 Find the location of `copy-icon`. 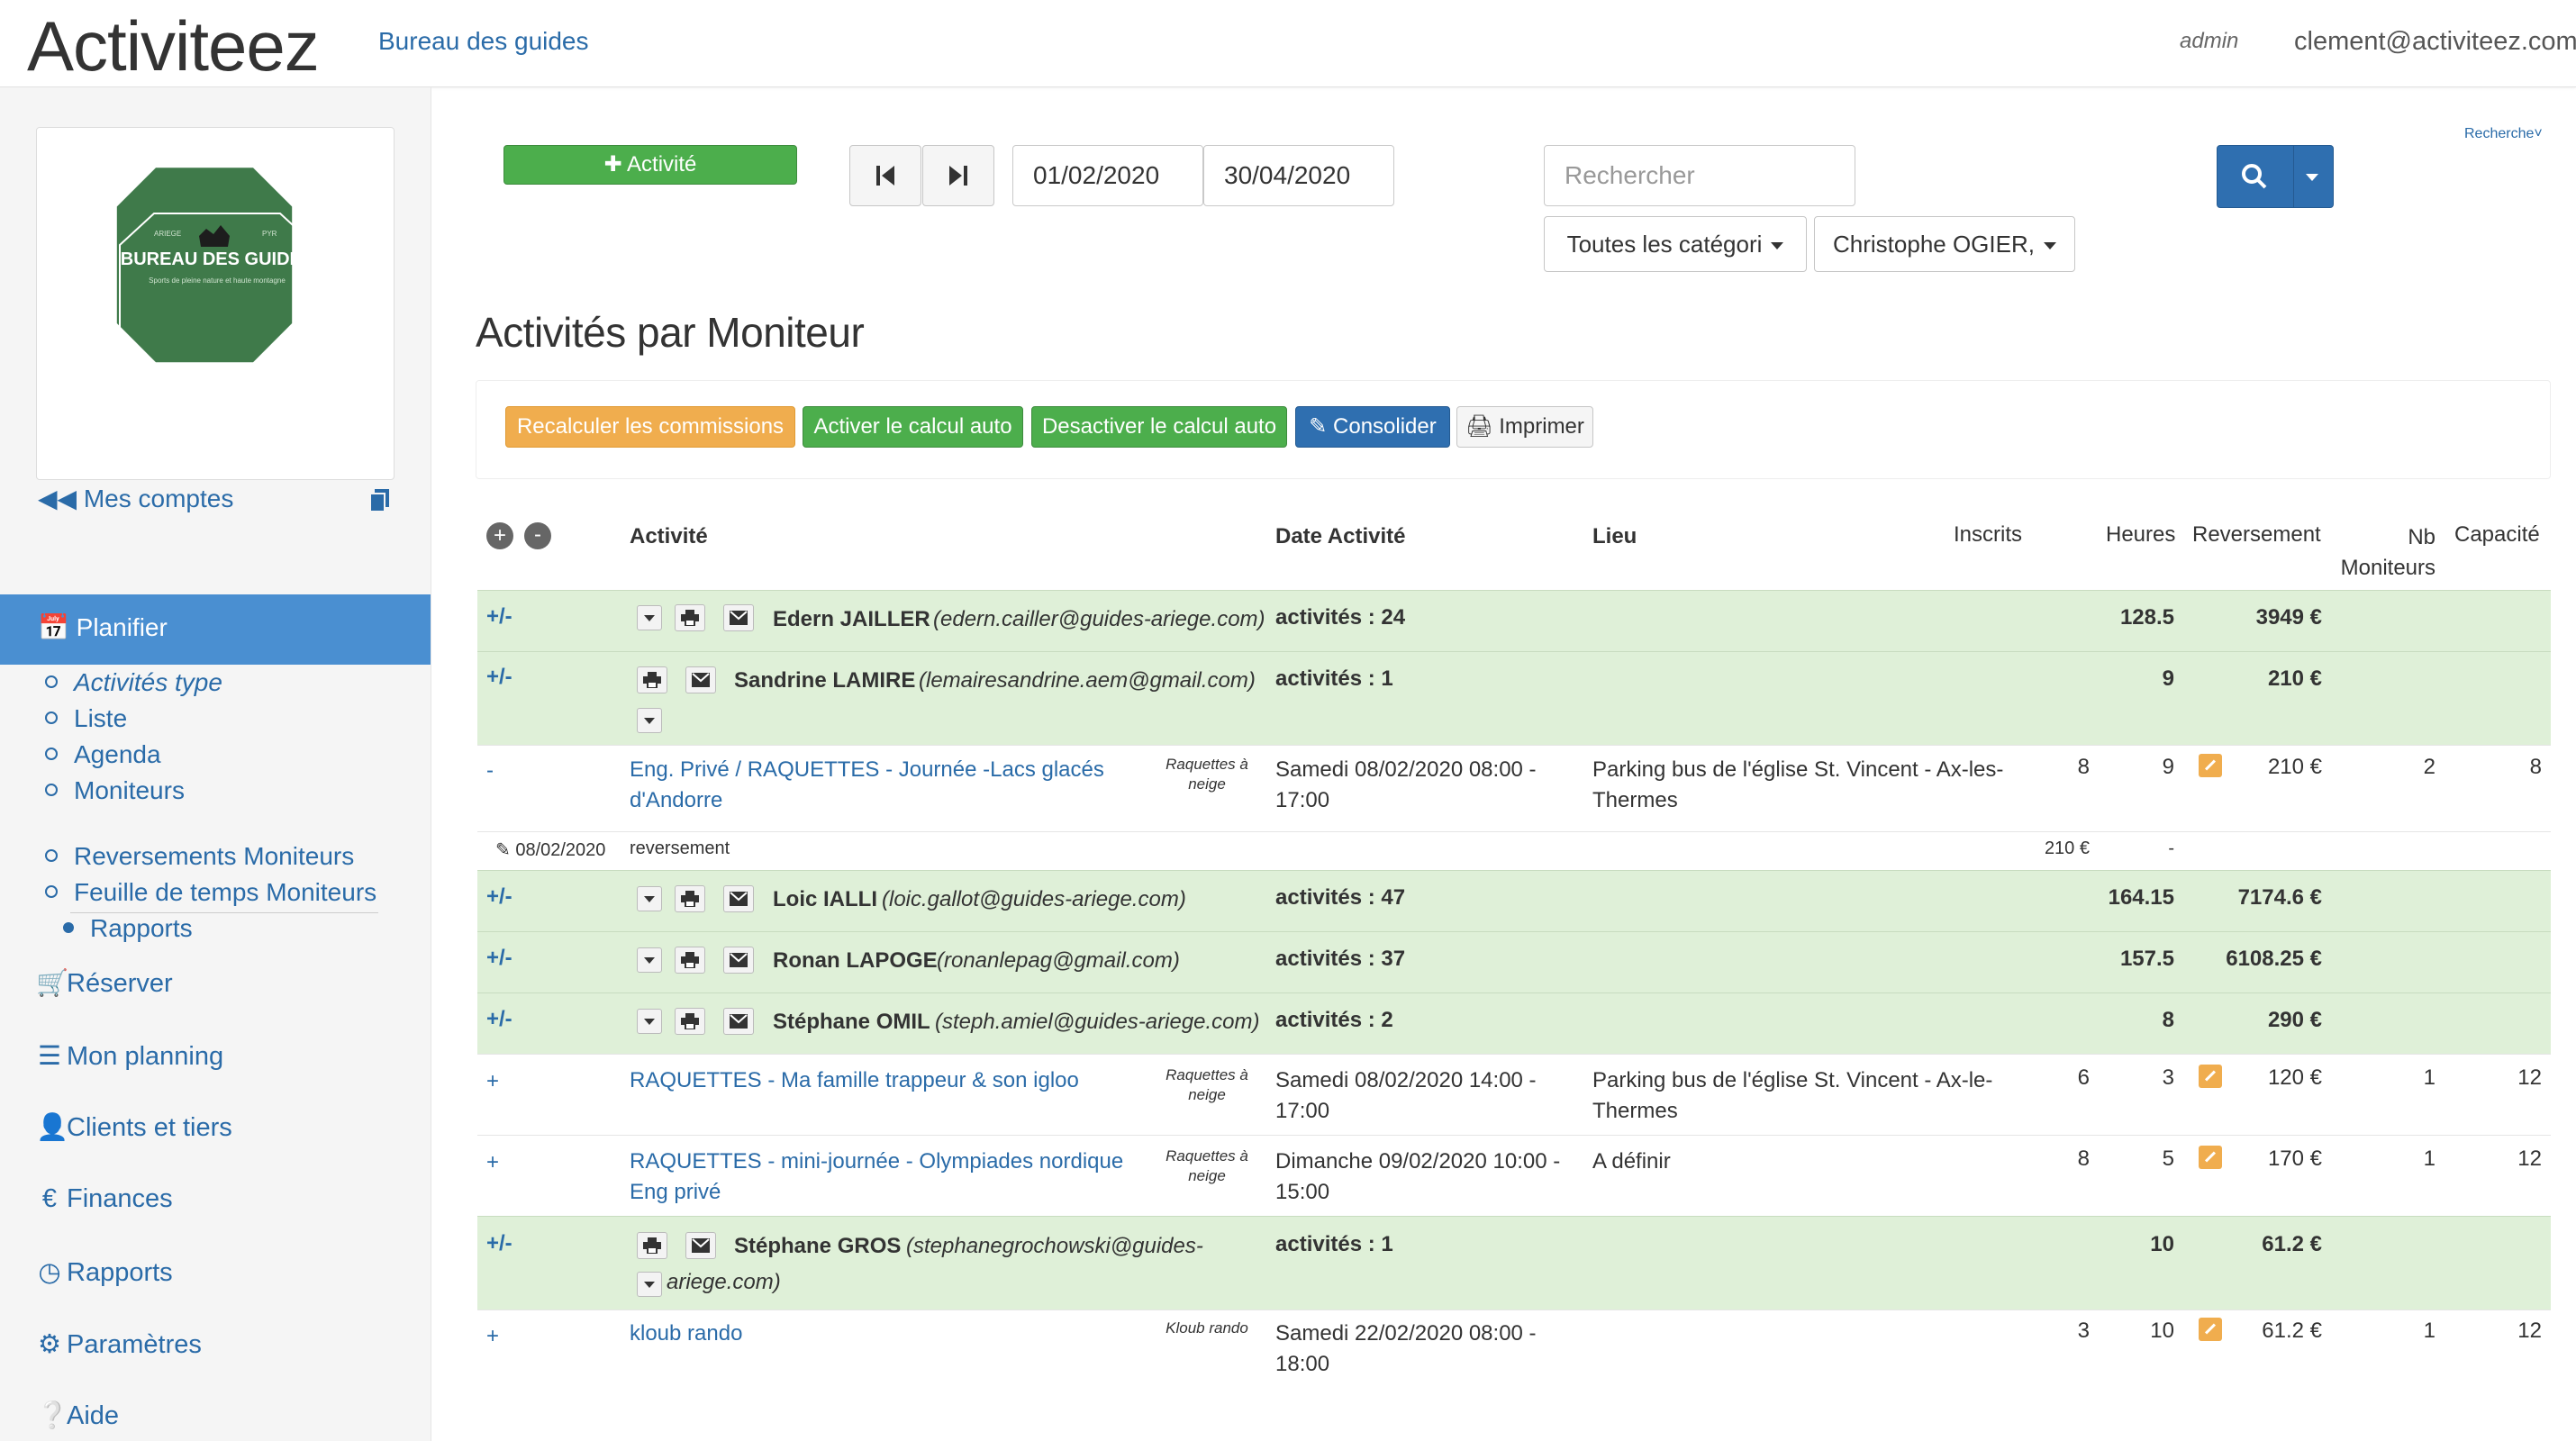

copy-icon is located at coordinates (380, 499).